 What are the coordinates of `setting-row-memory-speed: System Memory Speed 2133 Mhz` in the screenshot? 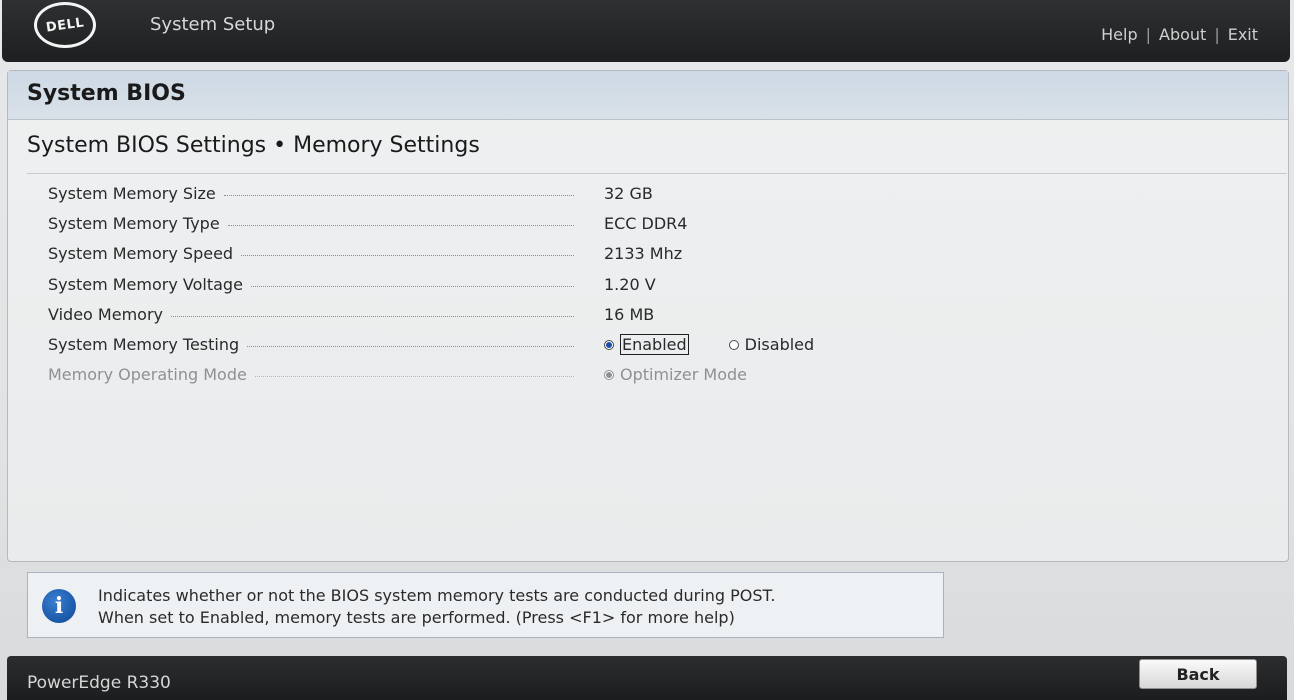 It's located at (498, 254).